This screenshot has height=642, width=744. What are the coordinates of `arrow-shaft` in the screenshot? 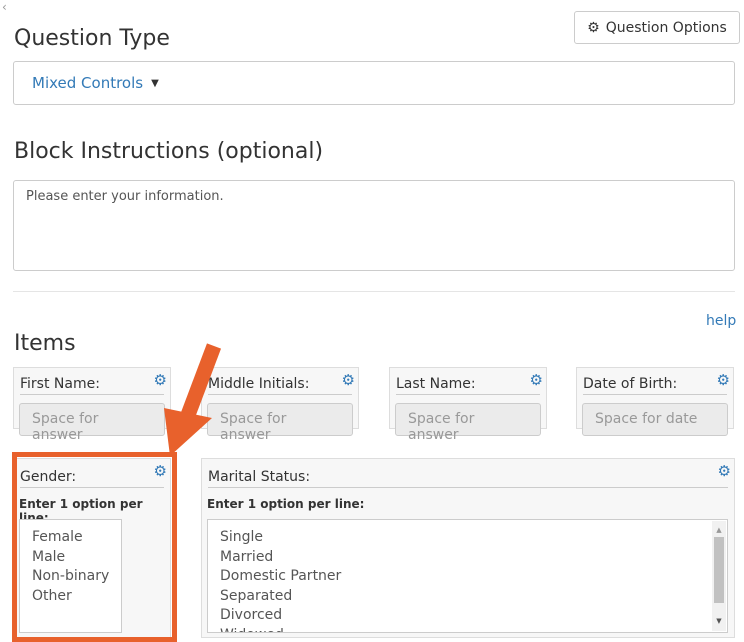 It's located at (201, 380).